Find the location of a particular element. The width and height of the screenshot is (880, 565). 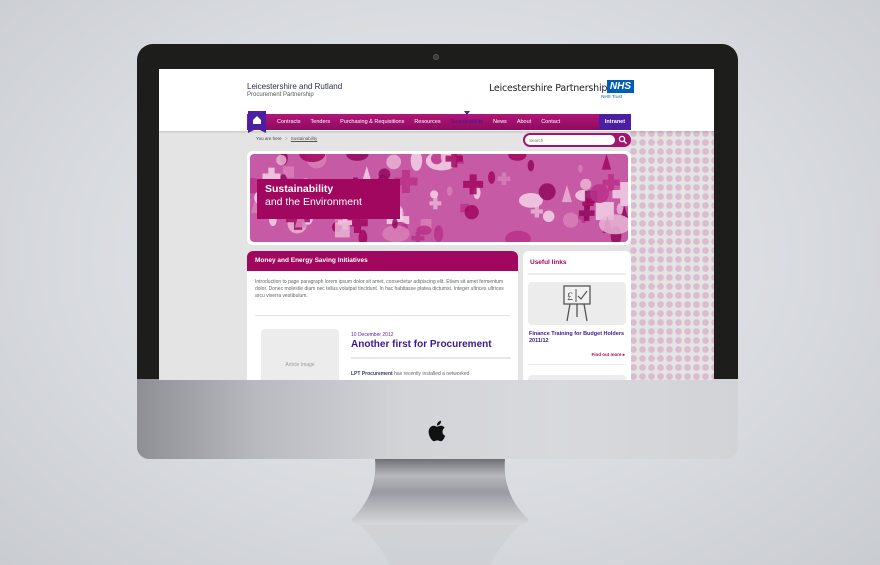

search-input is located at coordinates (570, 140).